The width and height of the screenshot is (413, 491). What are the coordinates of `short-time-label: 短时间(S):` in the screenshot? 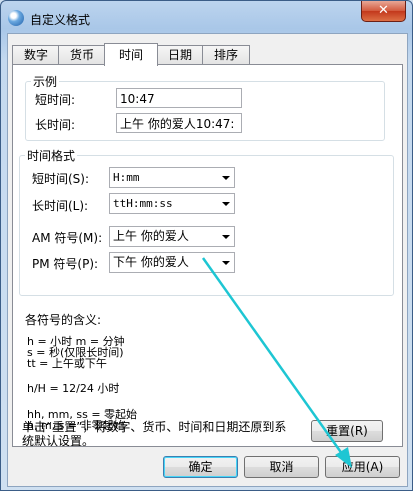 It's located at (61, 179).